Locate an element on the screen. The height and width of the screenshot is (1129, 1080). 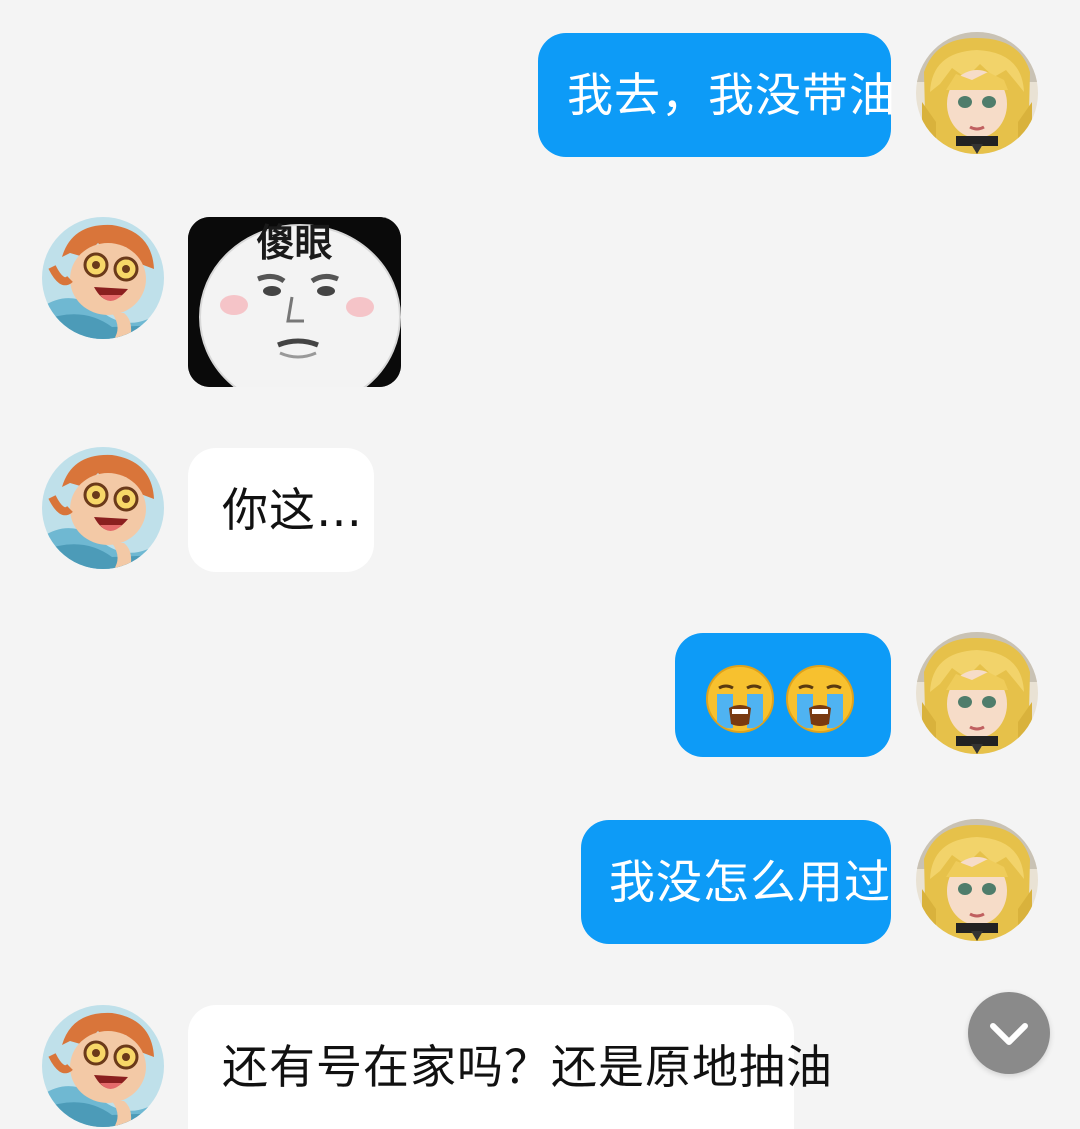
outgoing-message-bubble is located at coordinates (783, 695).